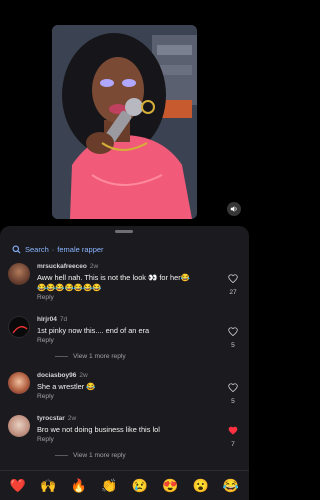  Describe the element at coordinates (233, 430) in the screenshot. I see `heart-filled-icon` at that location.